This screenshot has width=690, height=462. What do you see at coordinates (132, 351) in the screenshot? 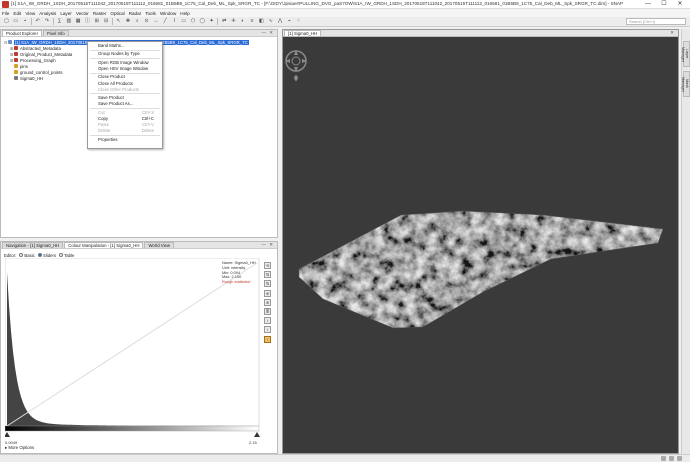
I see `histogram-plot: 0.0049 2.15` at bounding box center [132, 351].